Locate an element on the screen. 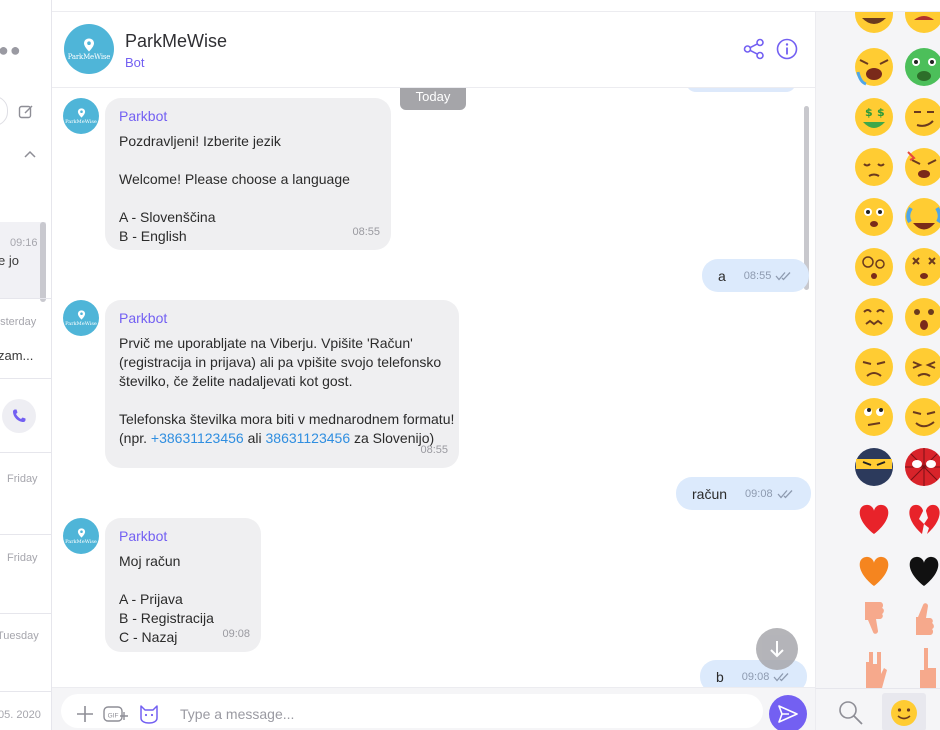  persevering-face-emoji is located at coordinates (922, 367).